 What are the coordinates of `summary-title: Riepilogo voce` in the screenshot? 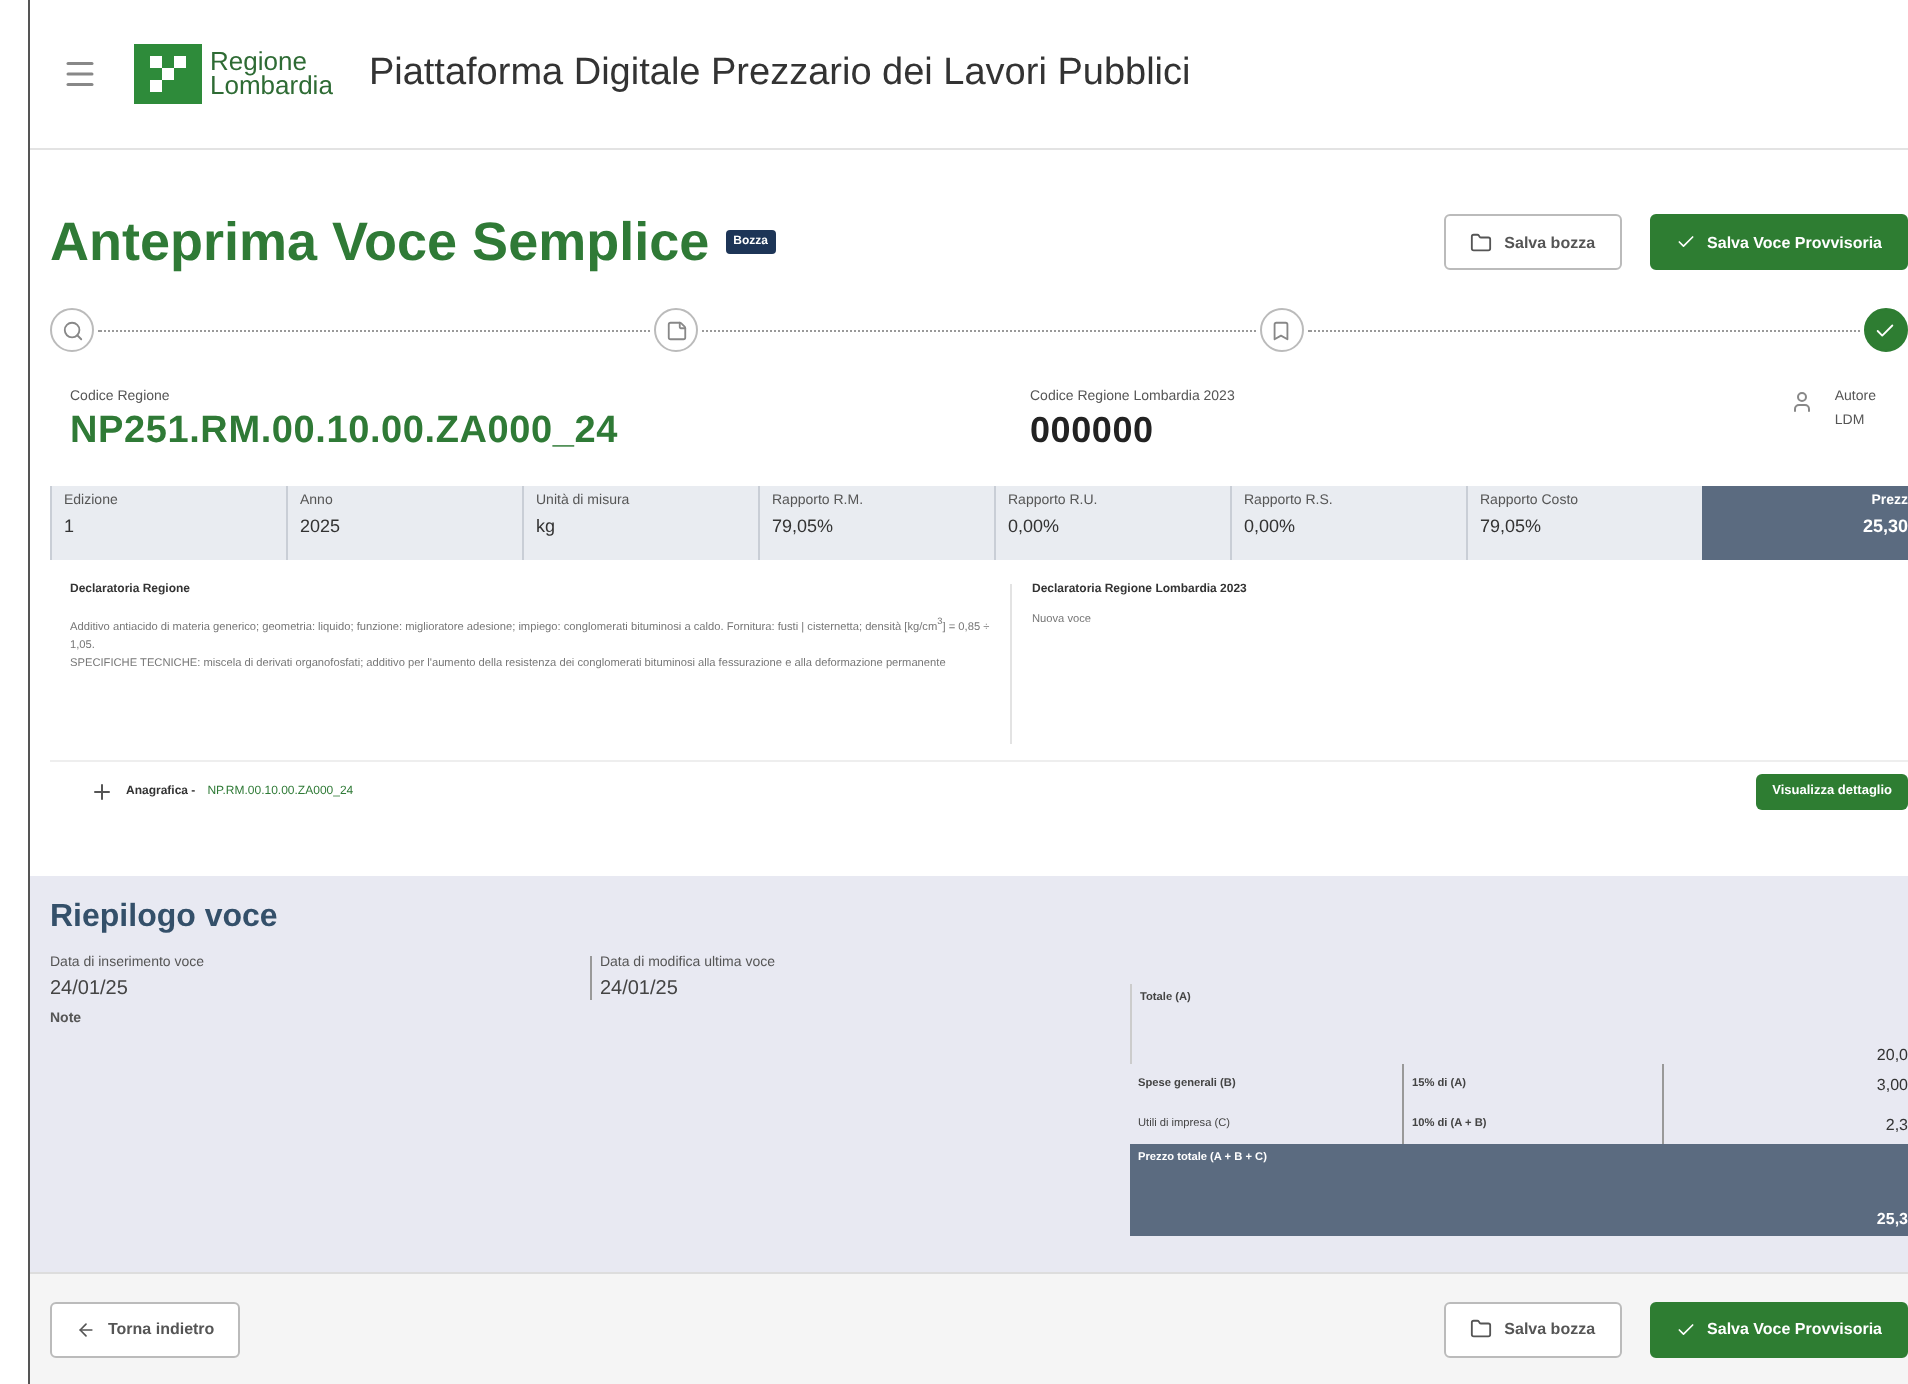 It's located at (165, 918).